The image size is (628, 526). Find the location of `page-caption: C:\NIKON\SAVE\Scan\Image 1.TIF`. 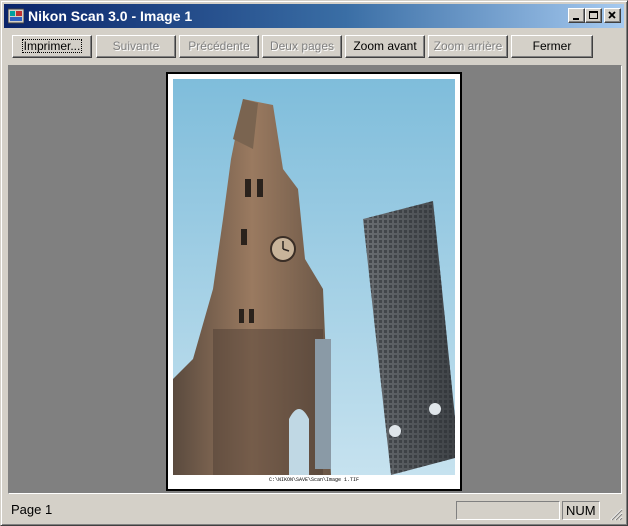

page-caption: C:\NIKON\SAVE\Scan\Image 1.TIF is located at coordinates (313, 480).